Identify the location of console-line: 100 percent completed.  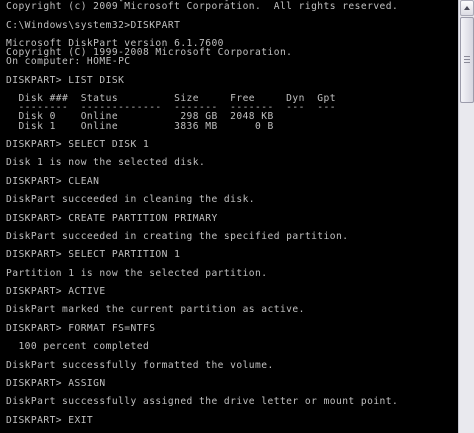
(78, 347).